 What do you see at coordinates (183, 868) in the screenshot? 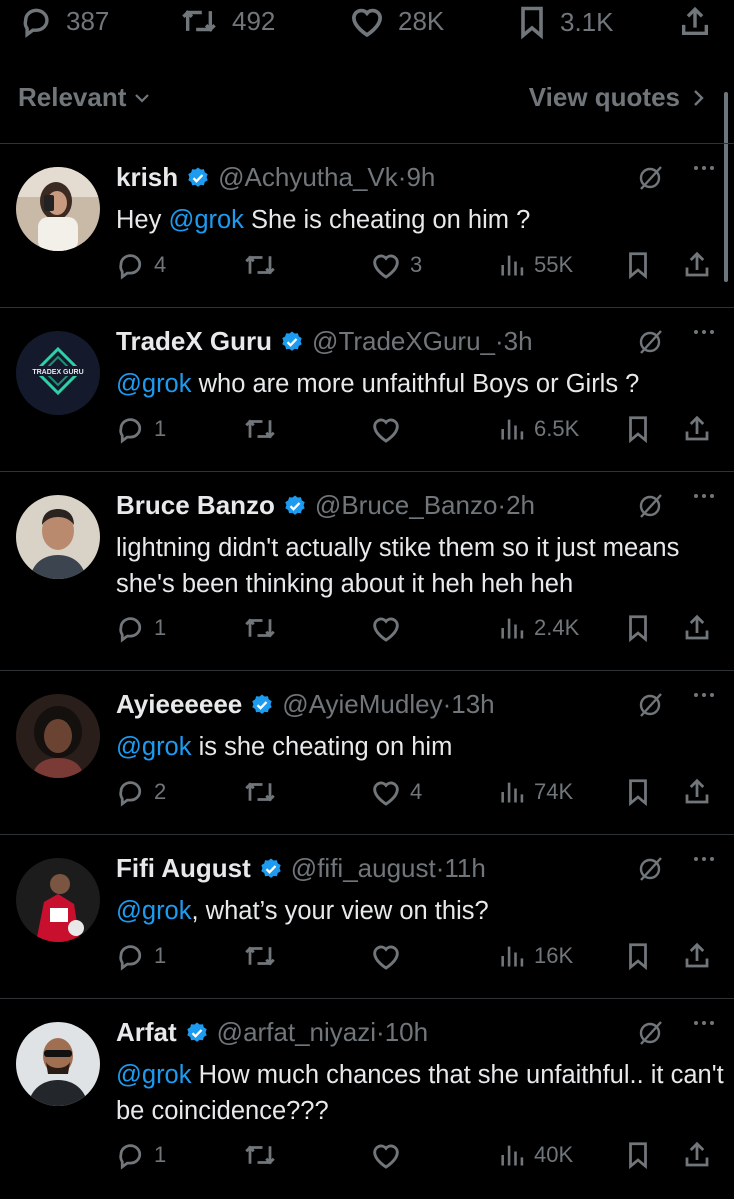
I see `display-name: Fifi August` at bounding box center [183, 868].